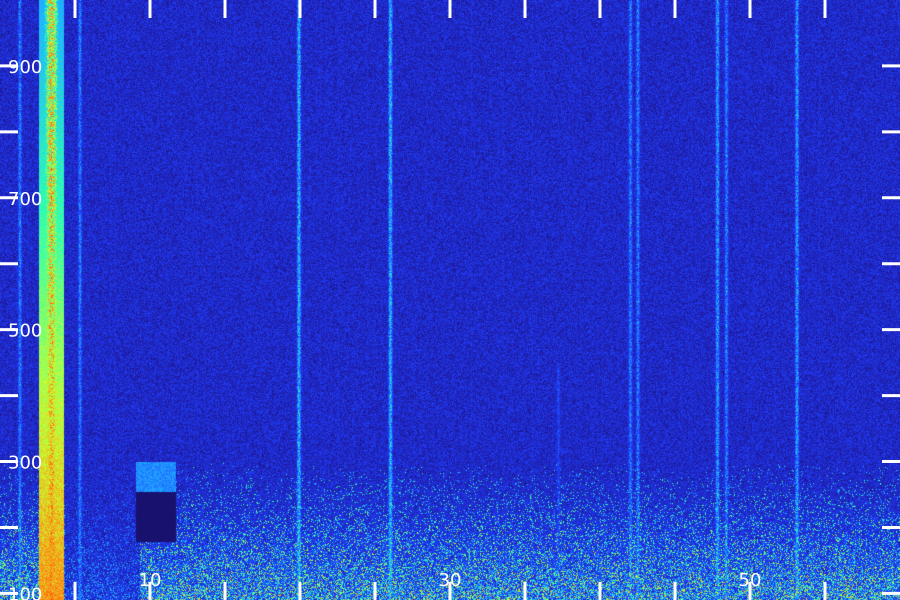 Image resolution: width=900 pixels, height=600 pixels. What do you see at coordinates (150, 580) in the screenshot?
I see `x-tick-label: 10` at bounding box center [150, 580].